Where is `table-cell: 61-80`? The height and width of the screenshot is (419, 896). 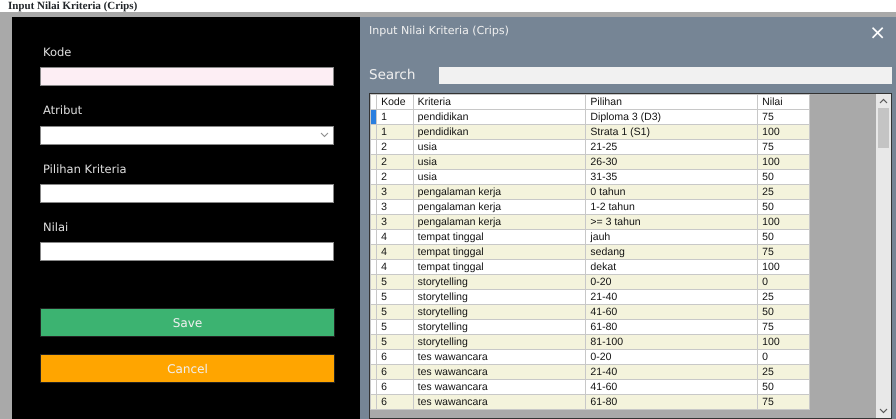 table-cell: 61-80 is located at coordinates (672, 402).